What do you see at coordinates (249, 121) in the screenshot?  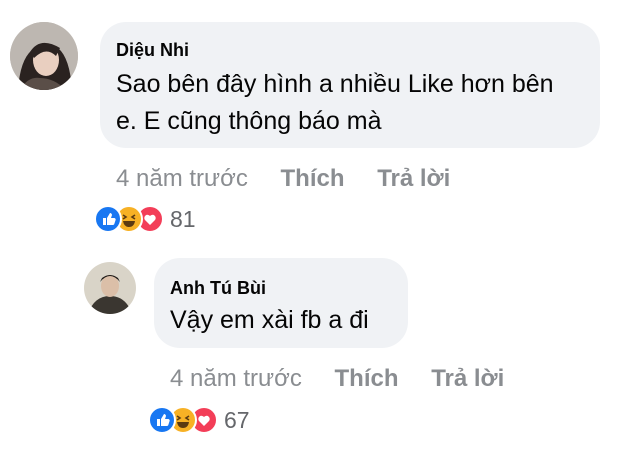 I see `comment-text-line-2: e. E cũng thông báo mà` at bounding box center [249, 121].